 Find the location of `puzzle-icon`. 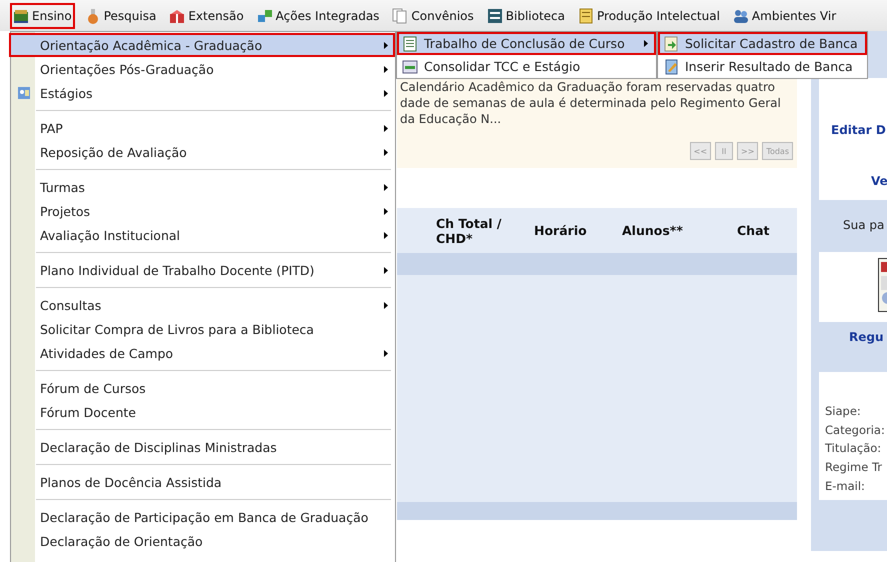

puzzle-icon is located at coordinates (264, 16).